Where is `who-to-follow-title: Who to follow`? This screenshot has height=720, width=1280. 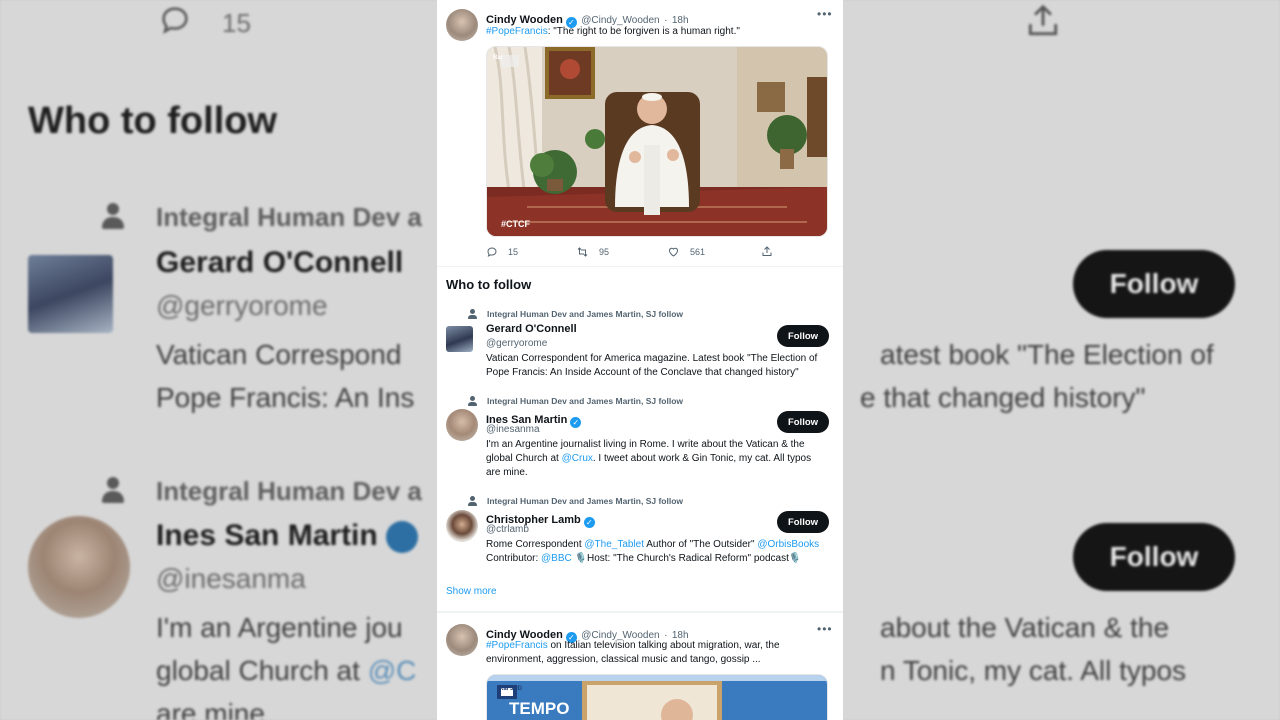
who-to-follow-title: Who to follow is located at coordinates (489, 284).